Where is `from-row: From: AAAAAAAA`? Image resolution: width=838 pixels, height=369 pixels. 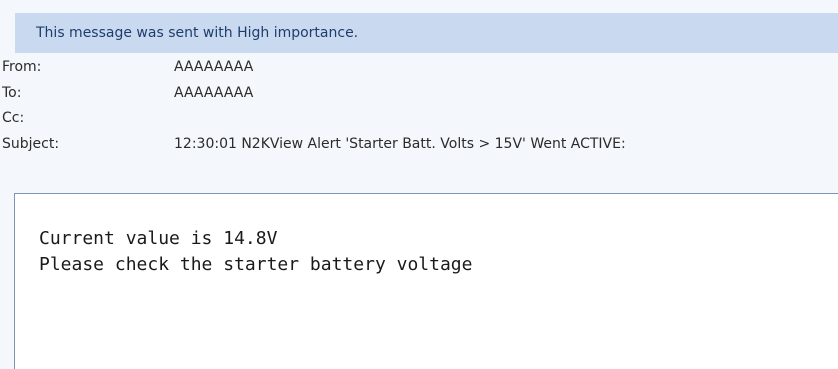
from-row: From: AAAAAAAA is located at coordinates (419, 69).